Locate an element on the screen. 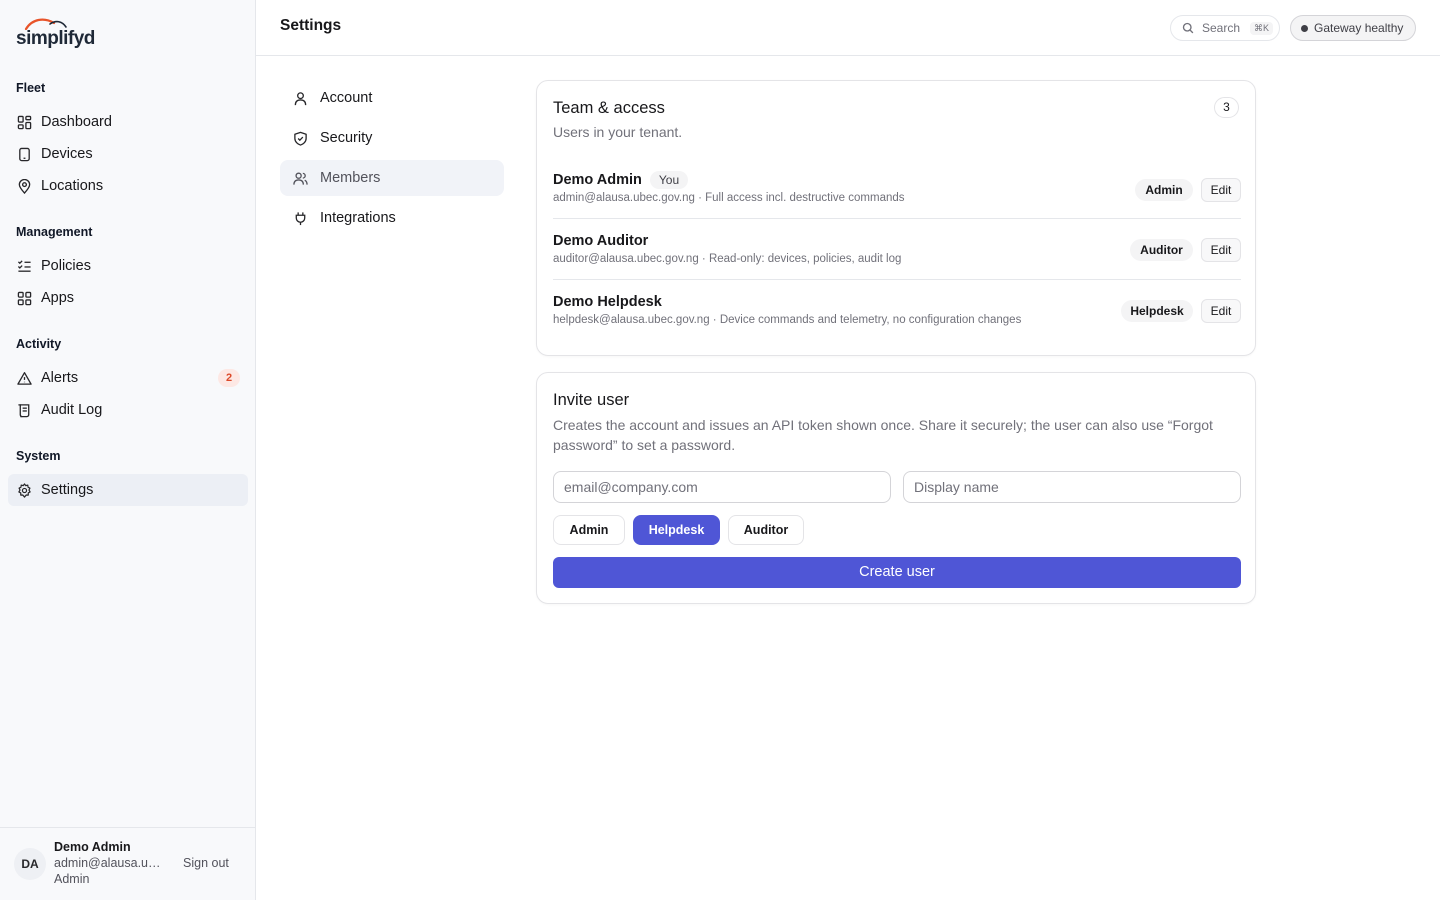 Image resolution: width=1440 pixels, height=900 pixels. role-chip: Helpdesk is located at coordinates (1157, 311).